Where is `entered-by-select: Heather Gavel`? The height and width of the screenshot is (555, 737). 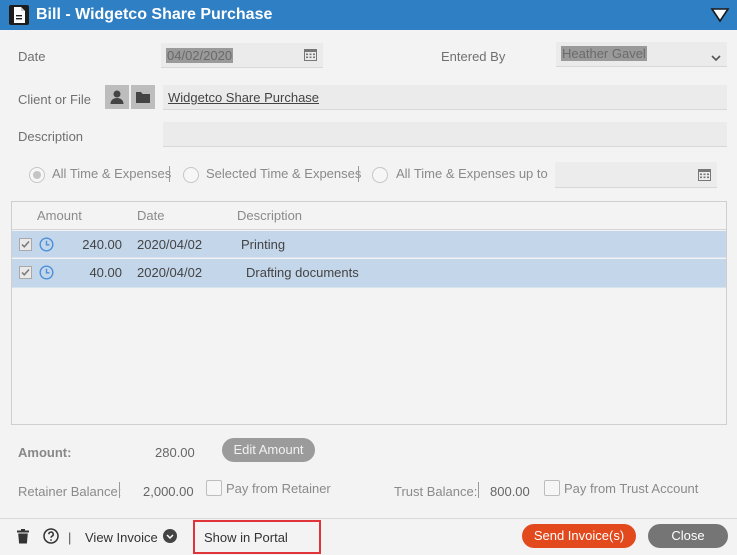
entered-by-select: Heather Gavel is located at coordinates (641, 54).